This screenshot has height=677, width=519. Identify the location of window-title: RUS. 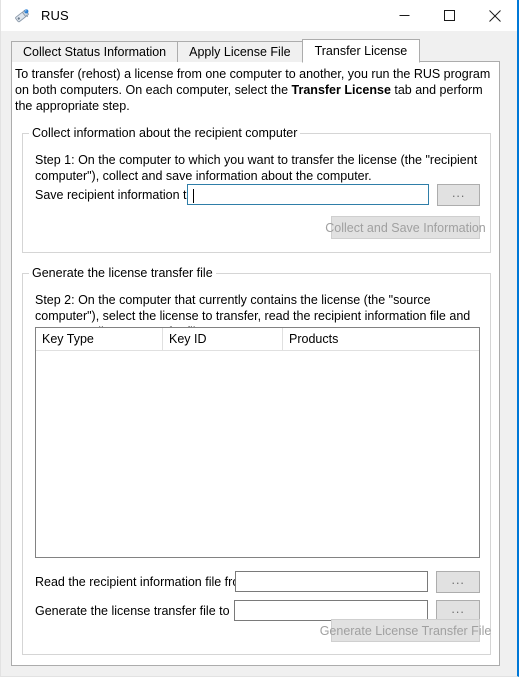
(55, 15).